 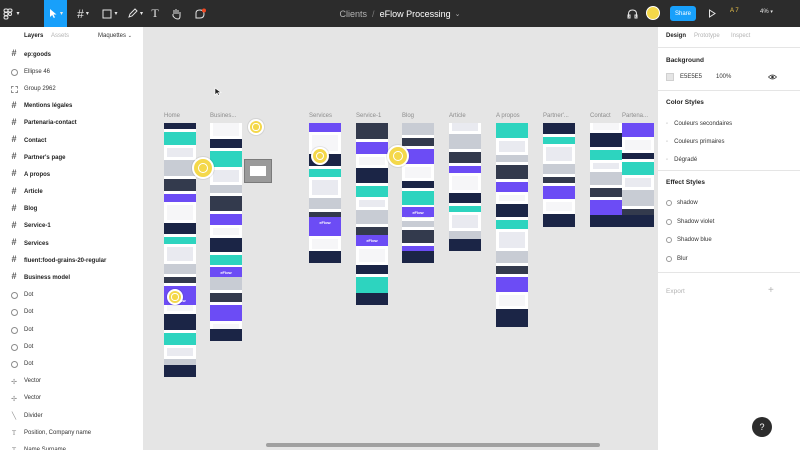 I want to click on frame-icon: #, so click(x=14, y=207).